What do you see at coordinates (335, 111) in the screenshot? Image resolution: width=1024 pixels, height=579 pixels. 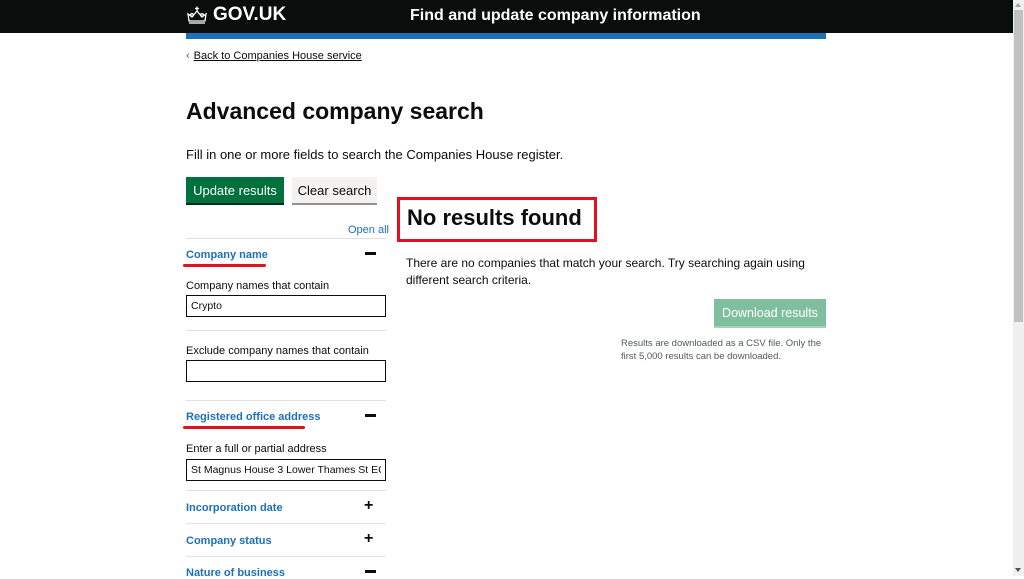 I see `page-title: Advanced company search` at bounding box center [335, 111].